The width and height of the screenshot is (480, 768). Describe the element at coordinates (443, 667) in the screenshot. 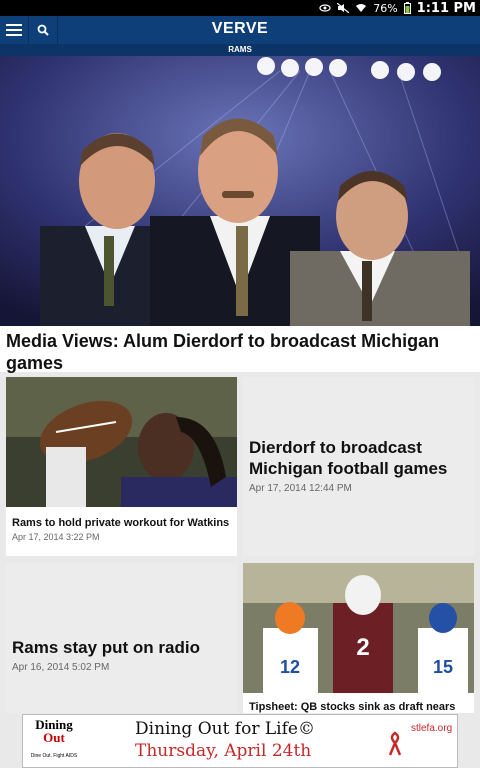

I see `svg-text: 15` at that location.